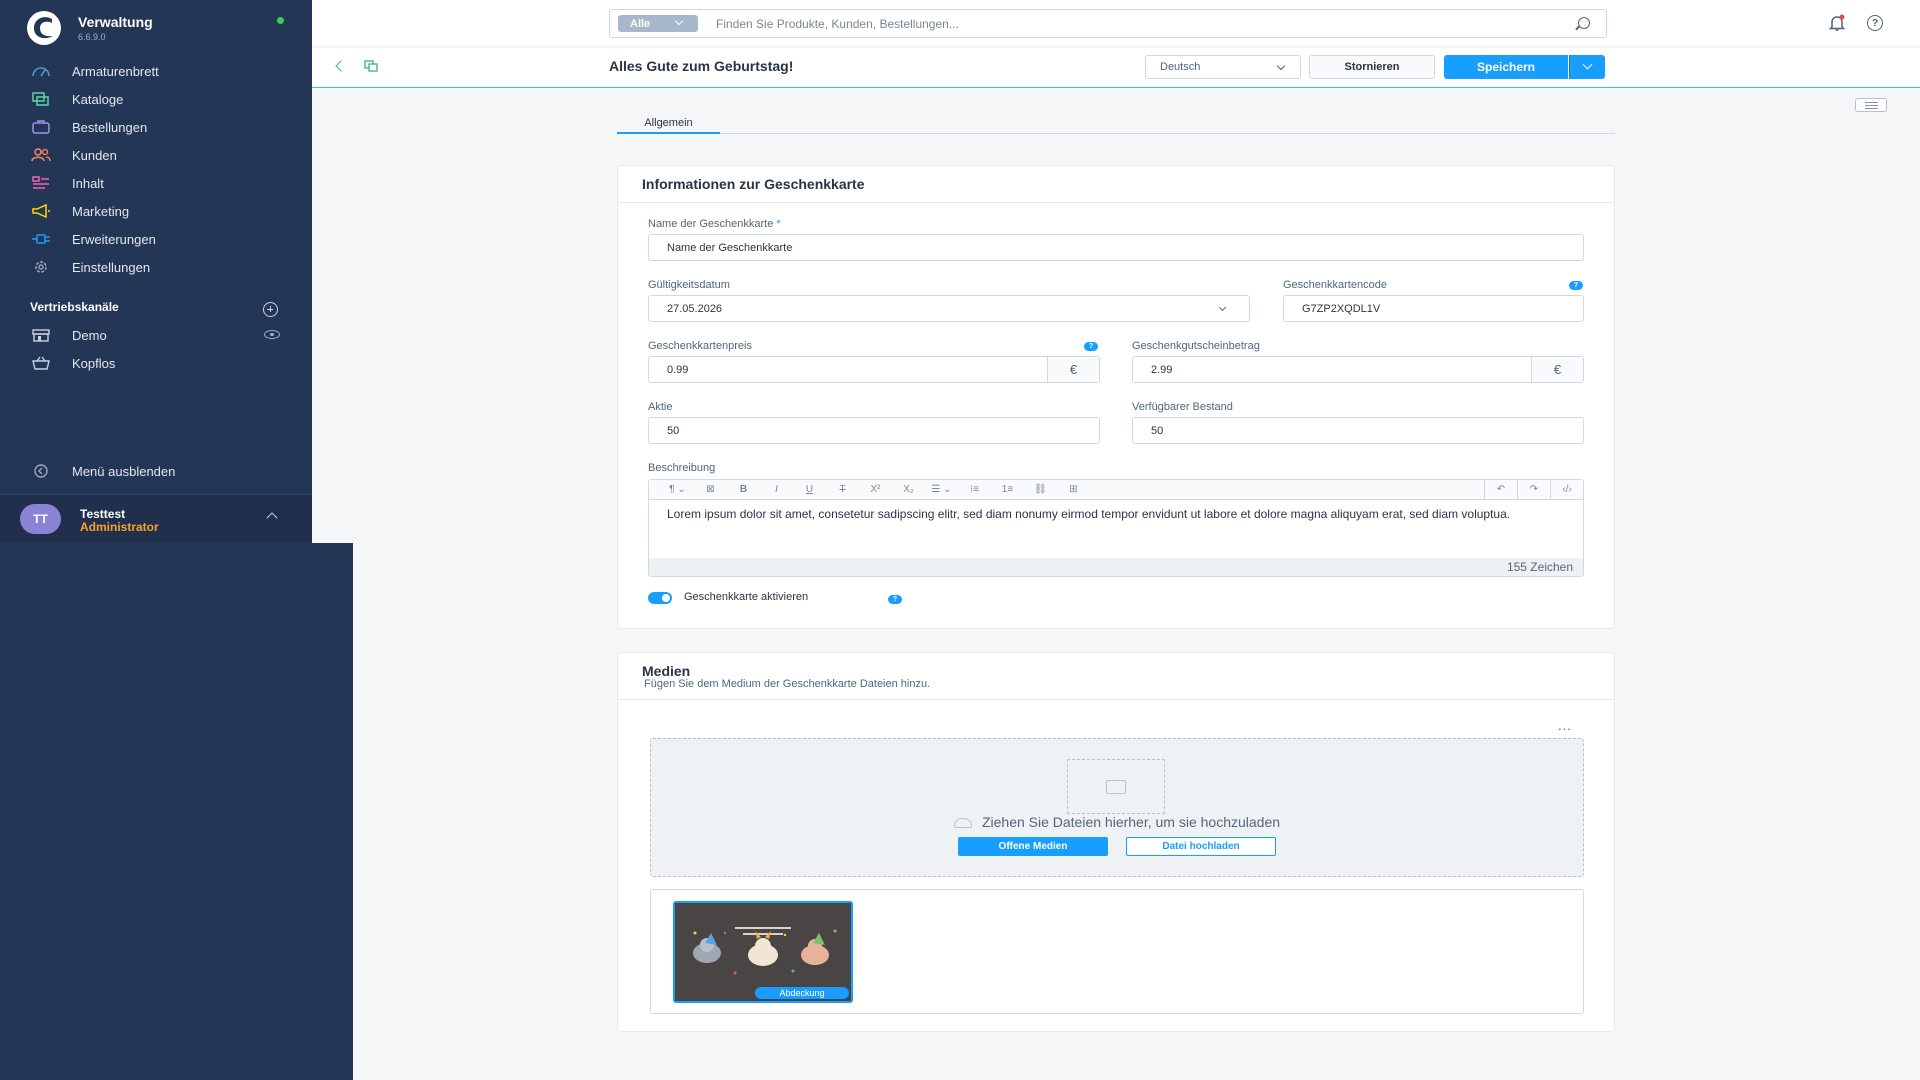 This screenshot has width=1920, height=1080. I want to click on search-icon, so click(1584, 23).